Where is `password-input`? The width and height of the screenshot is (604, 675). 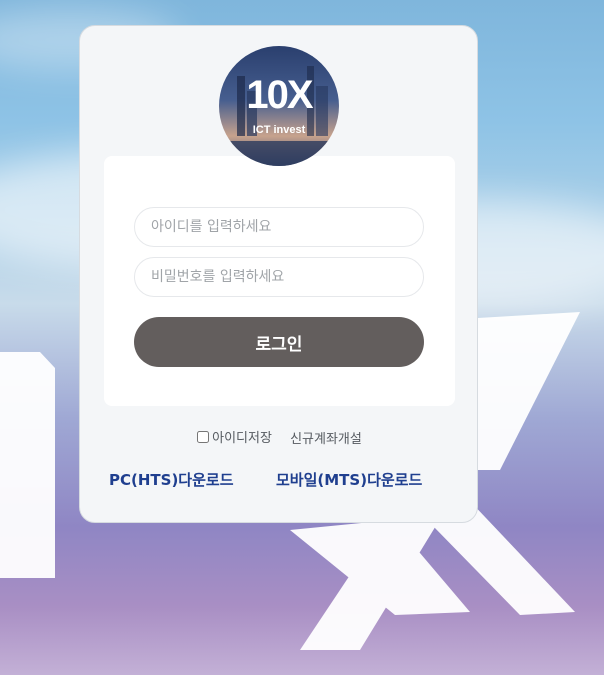
password-input is located at coordinates (279, 277).